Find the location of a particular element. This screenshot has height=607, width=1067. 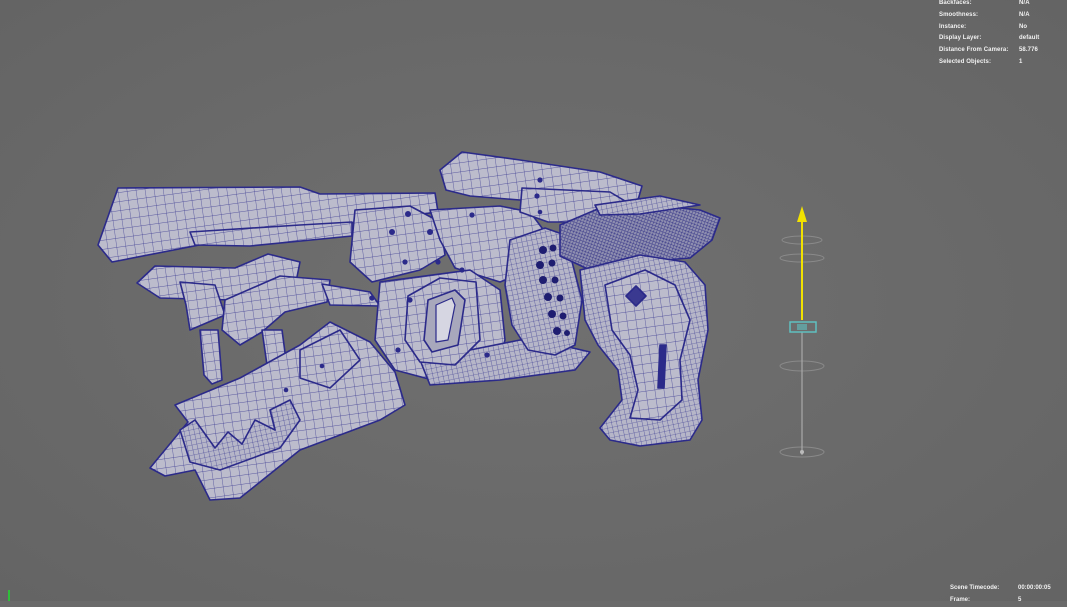

grip-slot is located at coordinates (662, 366).